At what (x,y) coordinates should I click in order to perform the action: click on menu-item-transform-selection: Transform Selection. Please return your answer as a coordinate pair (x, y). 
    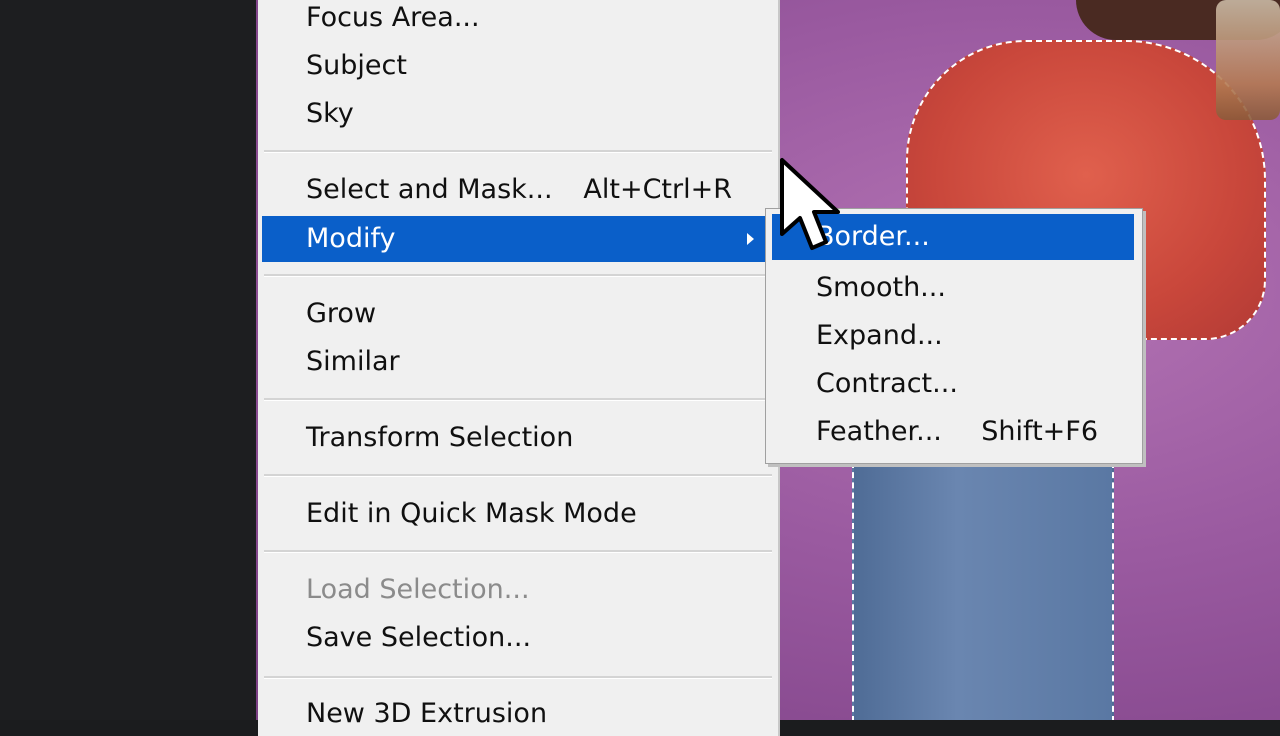
    Looking at the image, I should click on (522, 438).